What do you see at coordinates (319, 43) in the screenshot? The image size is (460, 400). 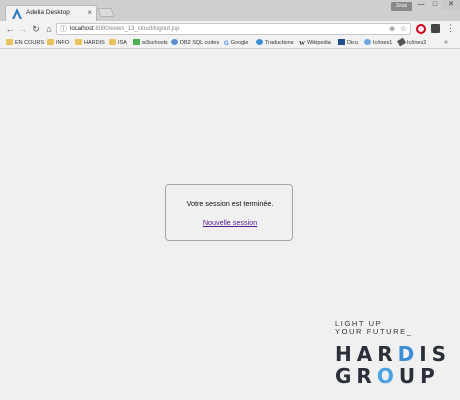 I see `bookmark-label: Wikipedia` at bounding box center [319, 43].